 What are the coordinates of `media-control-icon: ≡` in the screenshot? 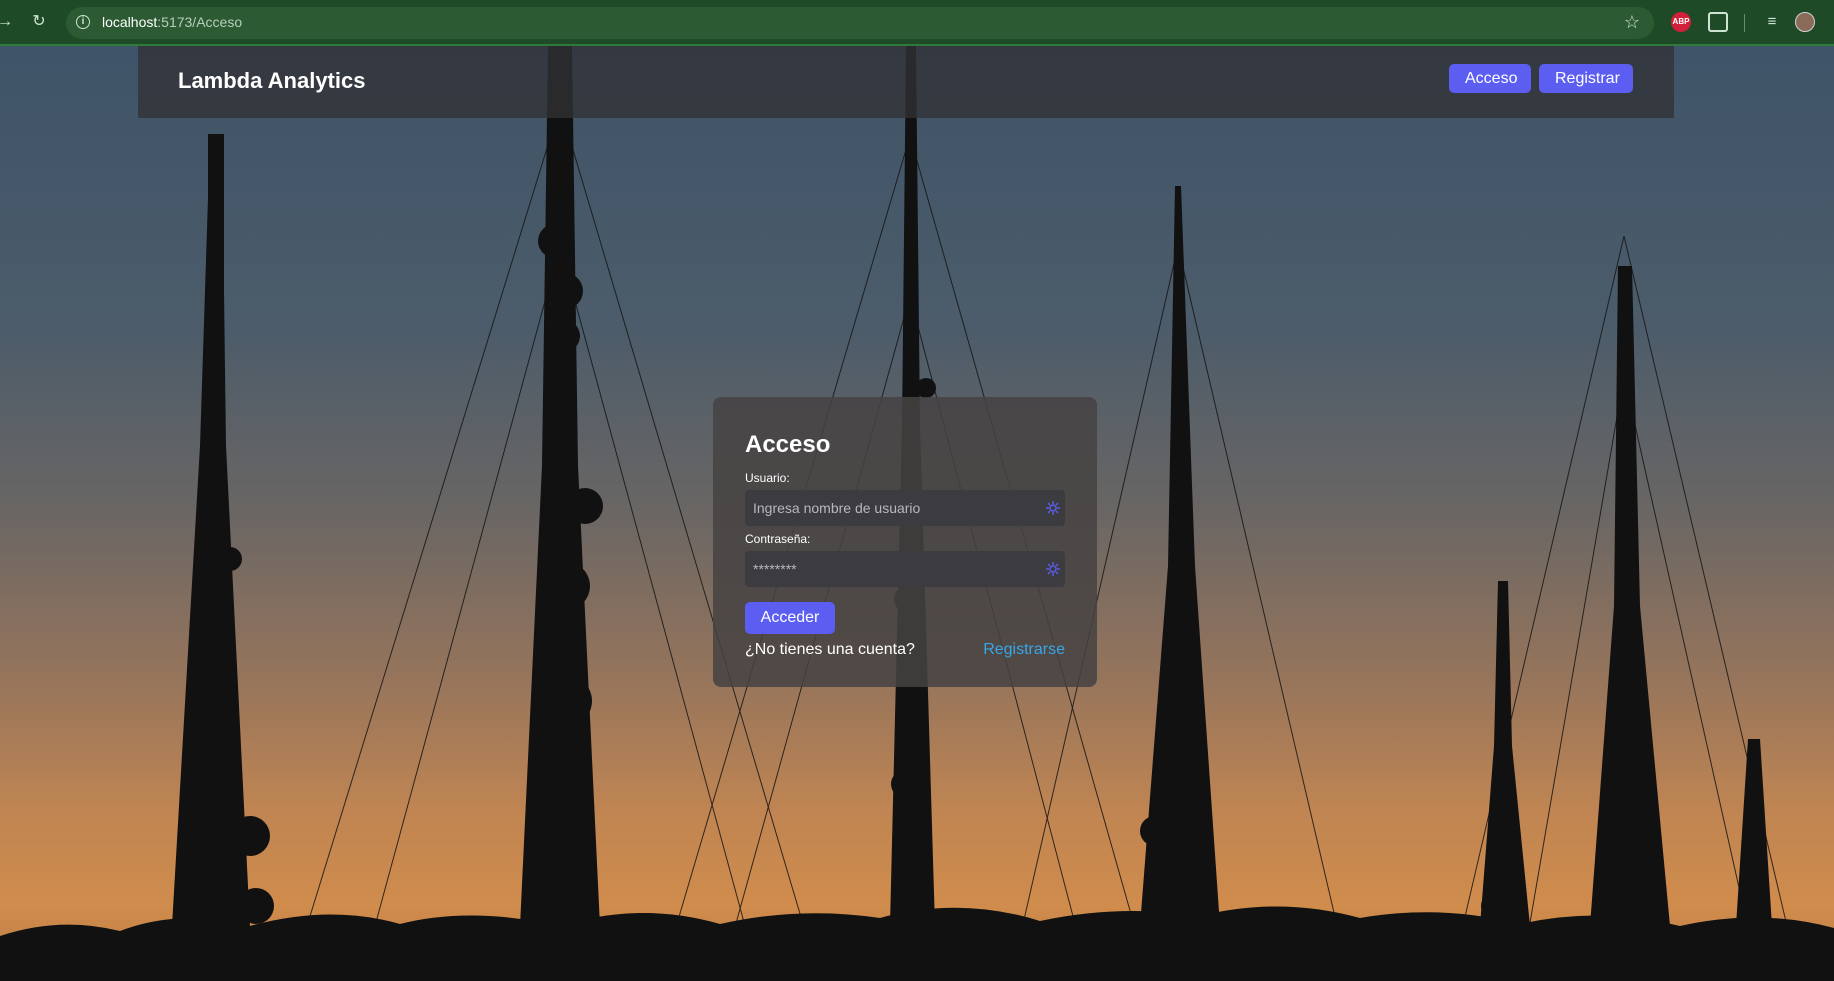 It's located at (1772, 22).